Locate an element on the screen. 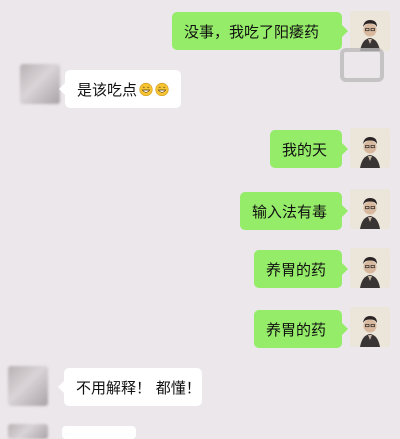  message-bubble-outgoing: 我的天 is located at coordinates (309, 149).